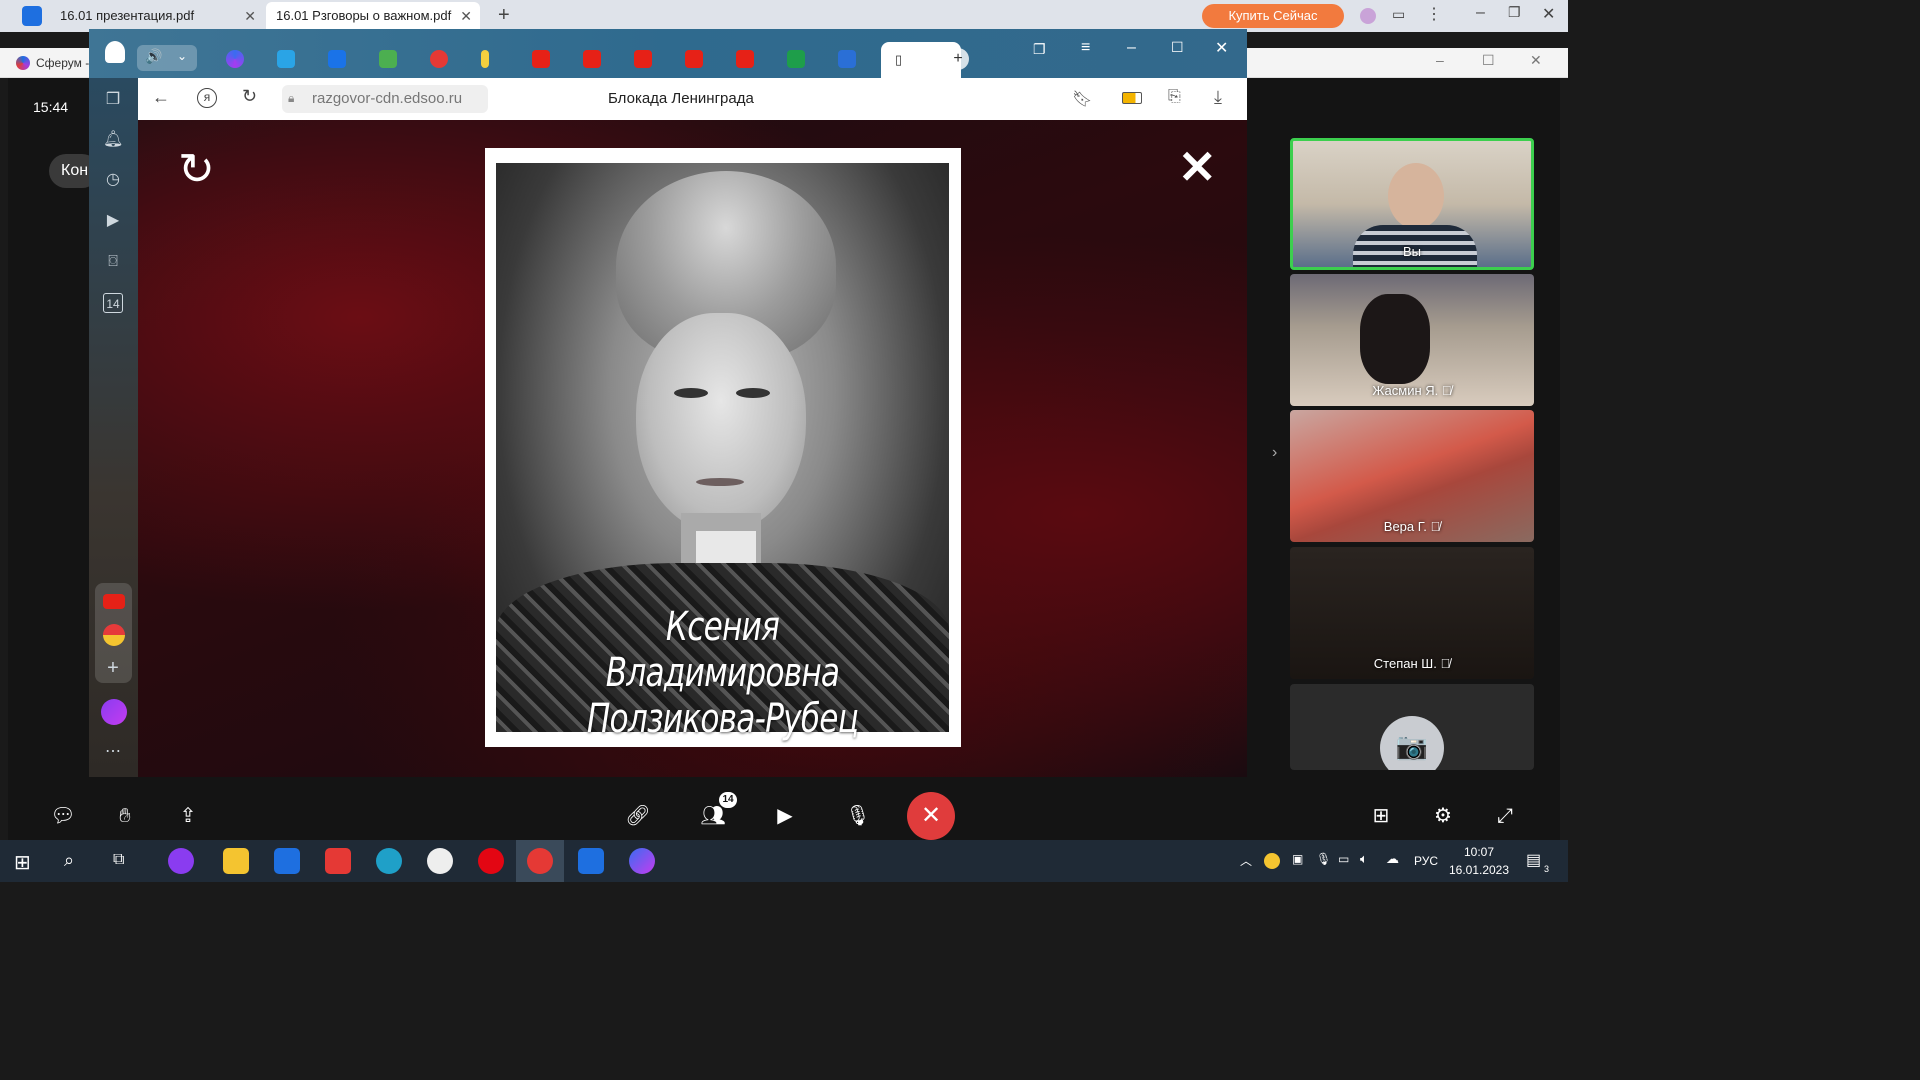 Image resolution: width=1920 pixels, height=1080 pixels. I want to click on alice-taskbar-icon, so click(181, 861).